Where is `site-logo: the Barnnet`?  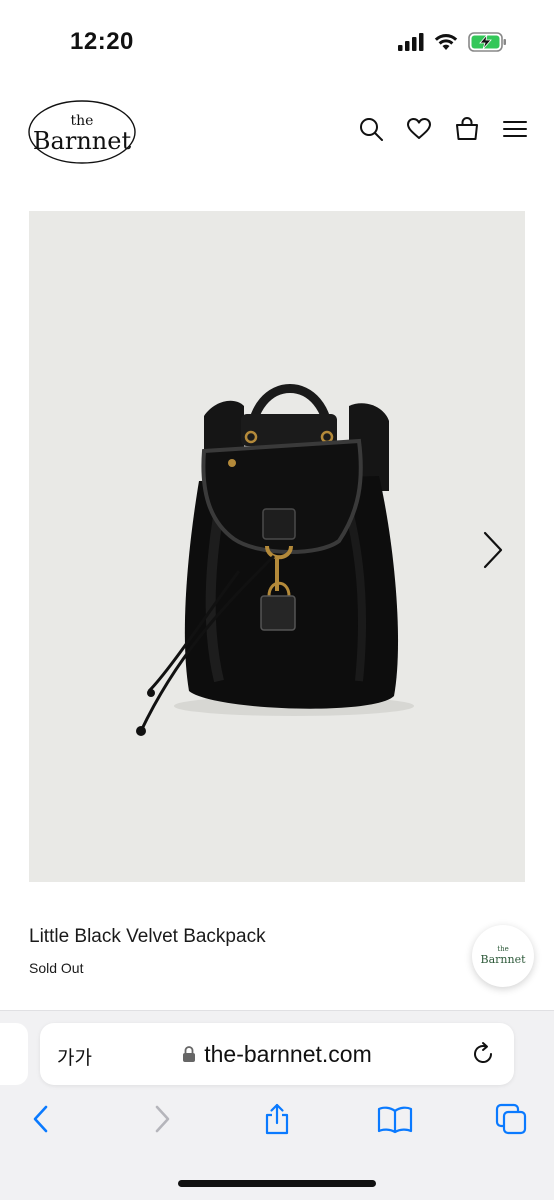
site-logo: the Barnnet is located at coordinates (82, 132).